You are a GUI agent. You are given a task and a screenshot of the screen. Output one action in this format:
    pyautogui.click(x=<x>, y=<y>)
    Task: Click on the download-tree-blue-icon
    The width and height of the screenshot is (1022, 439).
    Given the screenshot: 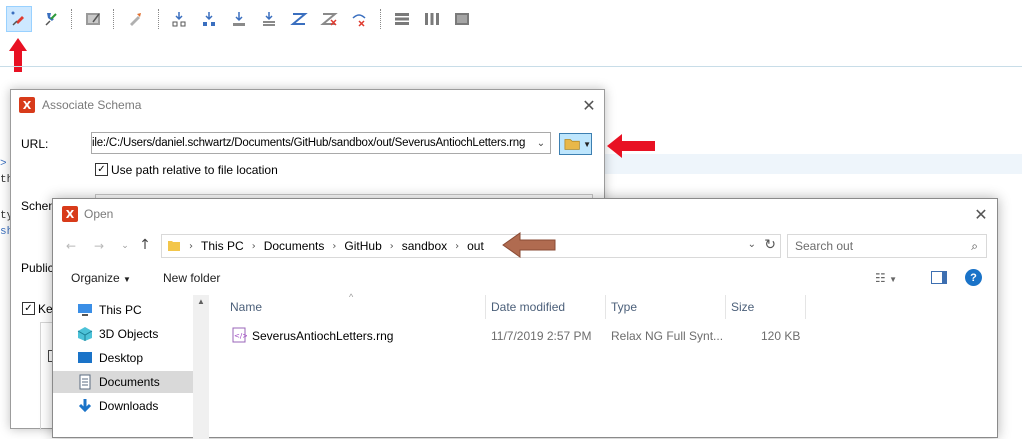 What is the action you would take?
    pyautogui.click(x=209, y=19)
    